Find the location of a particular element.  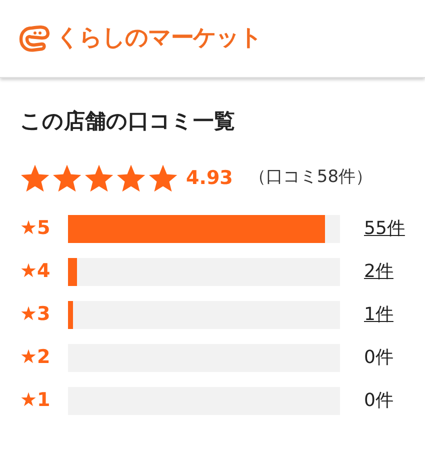

star-level-label: ★3 is located at coordinates (36, 315).